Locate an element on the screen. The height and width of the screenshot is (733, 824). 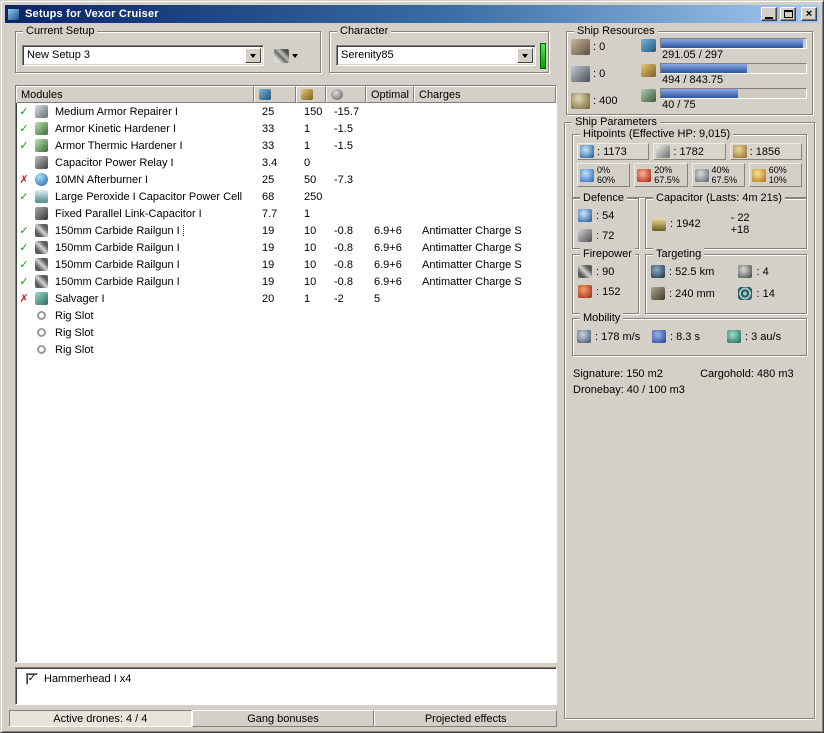
armor-icon is located at coordinates (663, 151).